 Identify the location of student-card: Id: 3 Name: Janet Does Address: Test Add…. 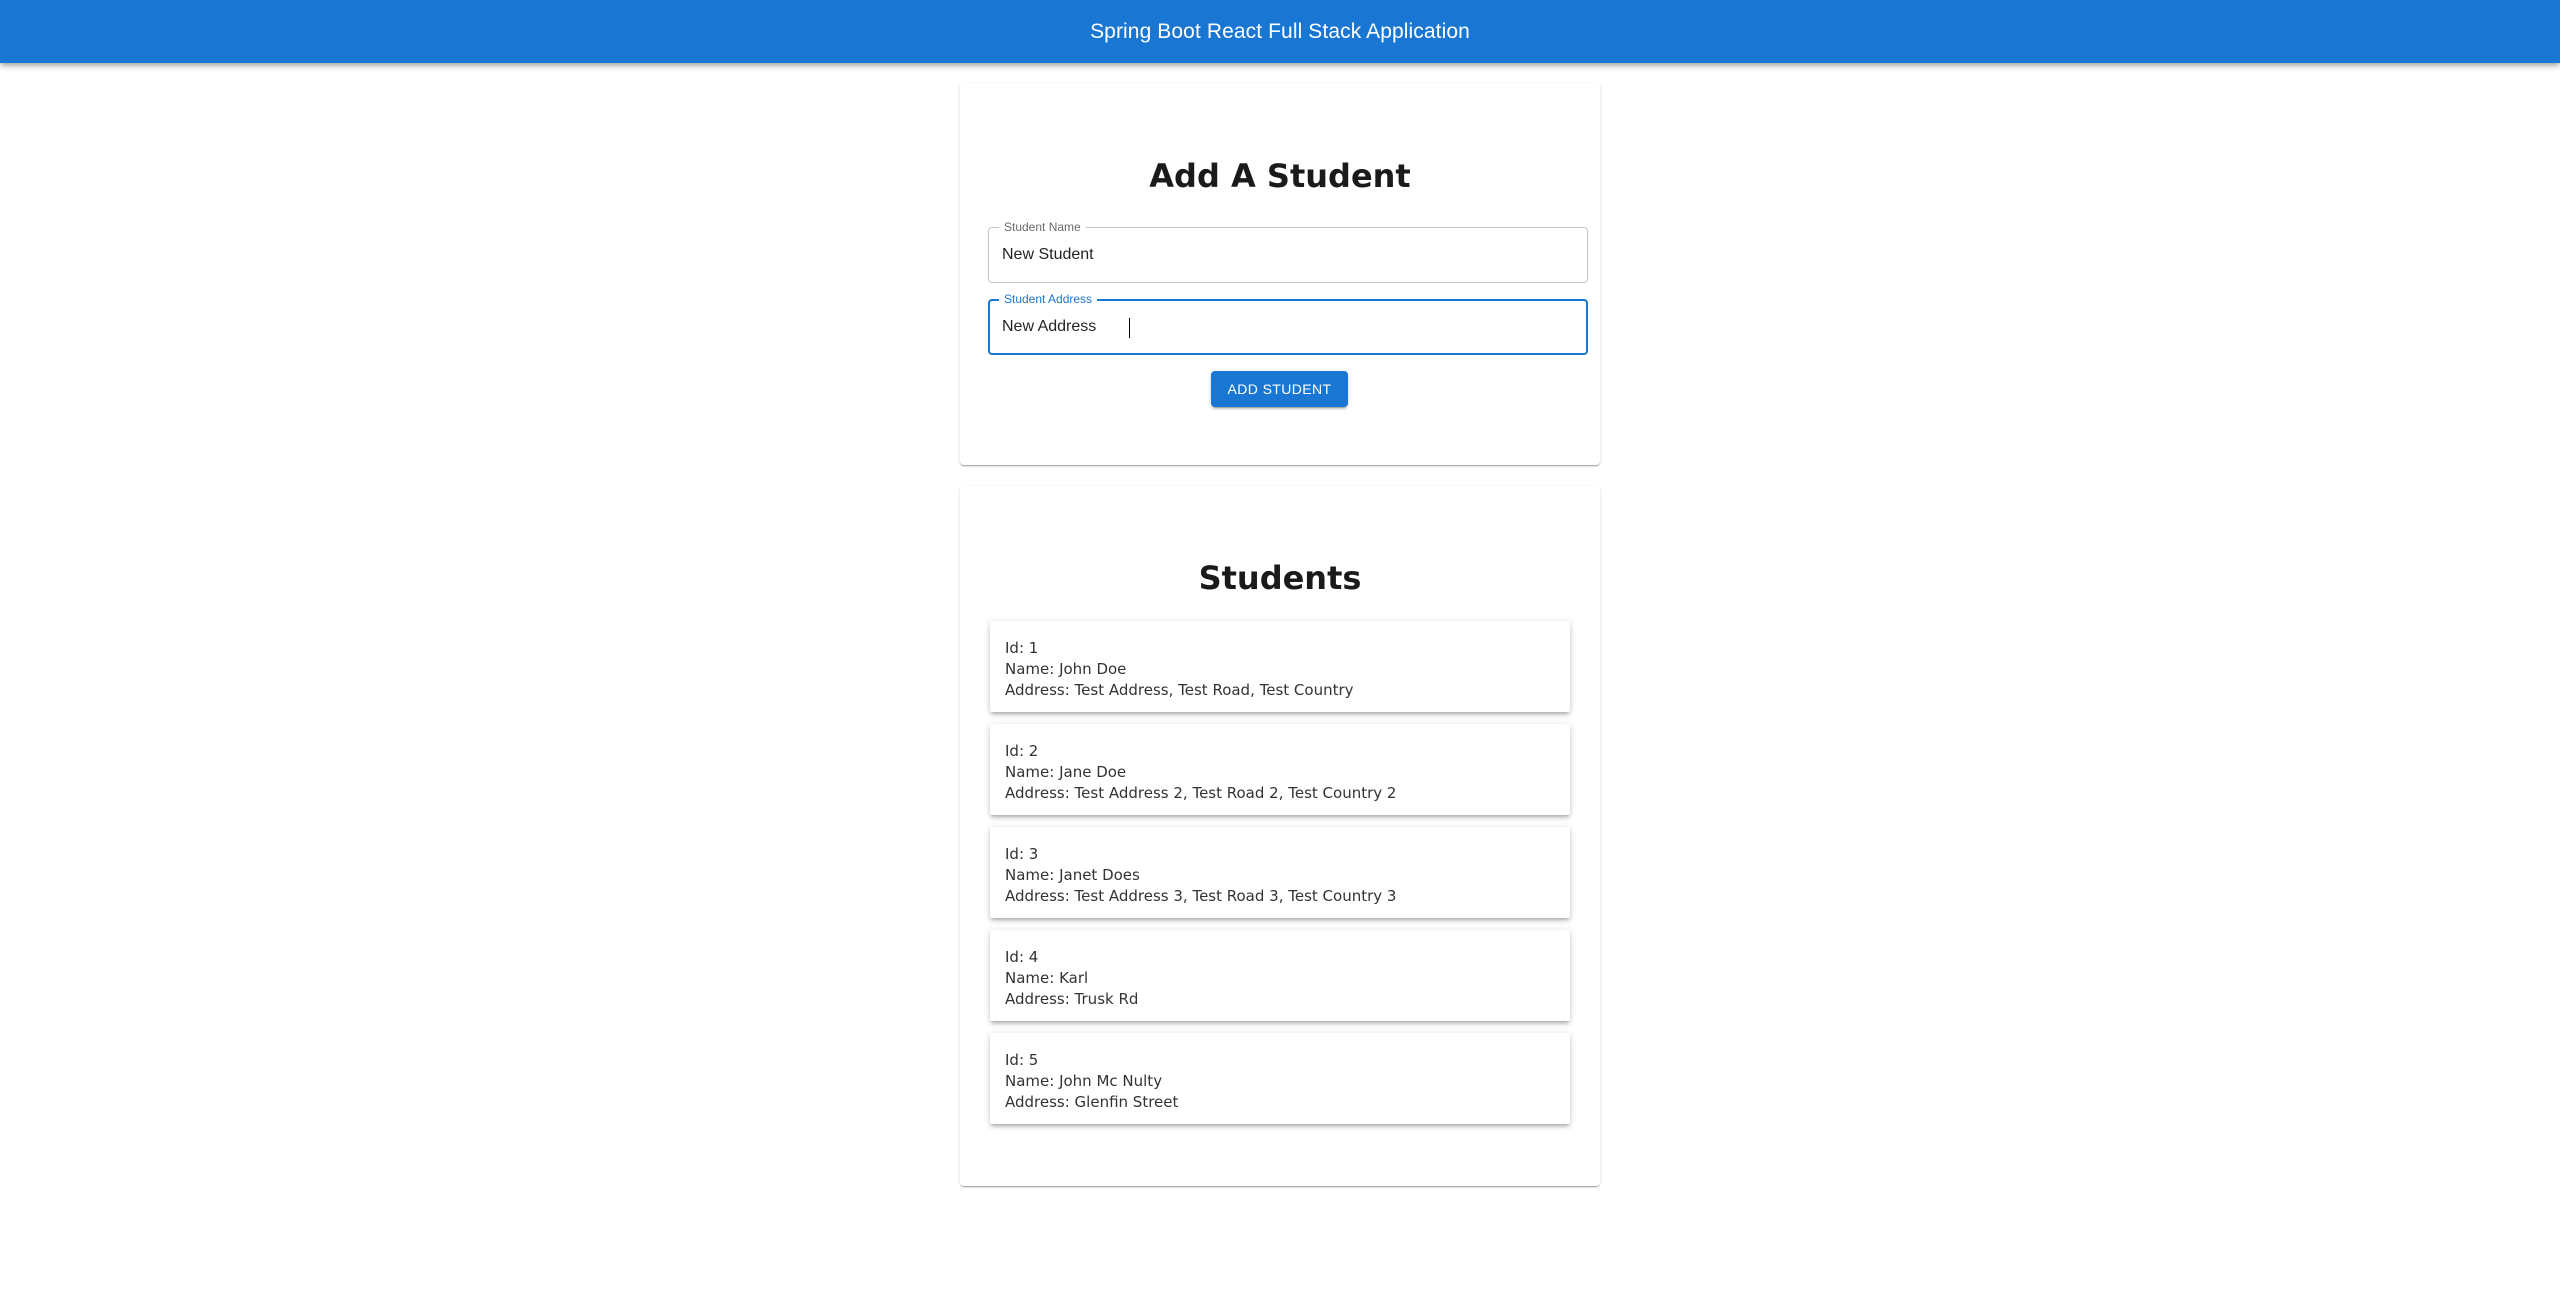
(1280, 872).